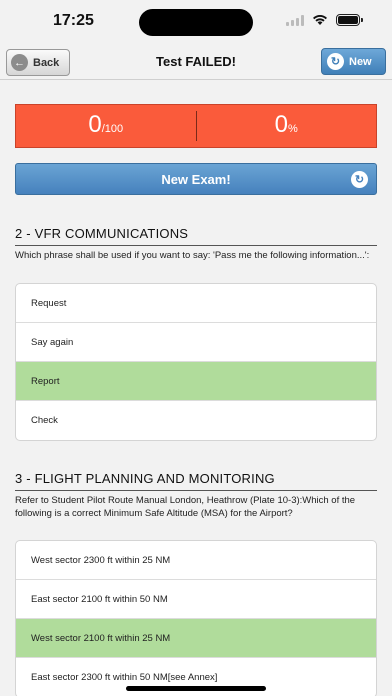  I want to click on new-exam-button: New Exam! ↻, so click(196, 179).